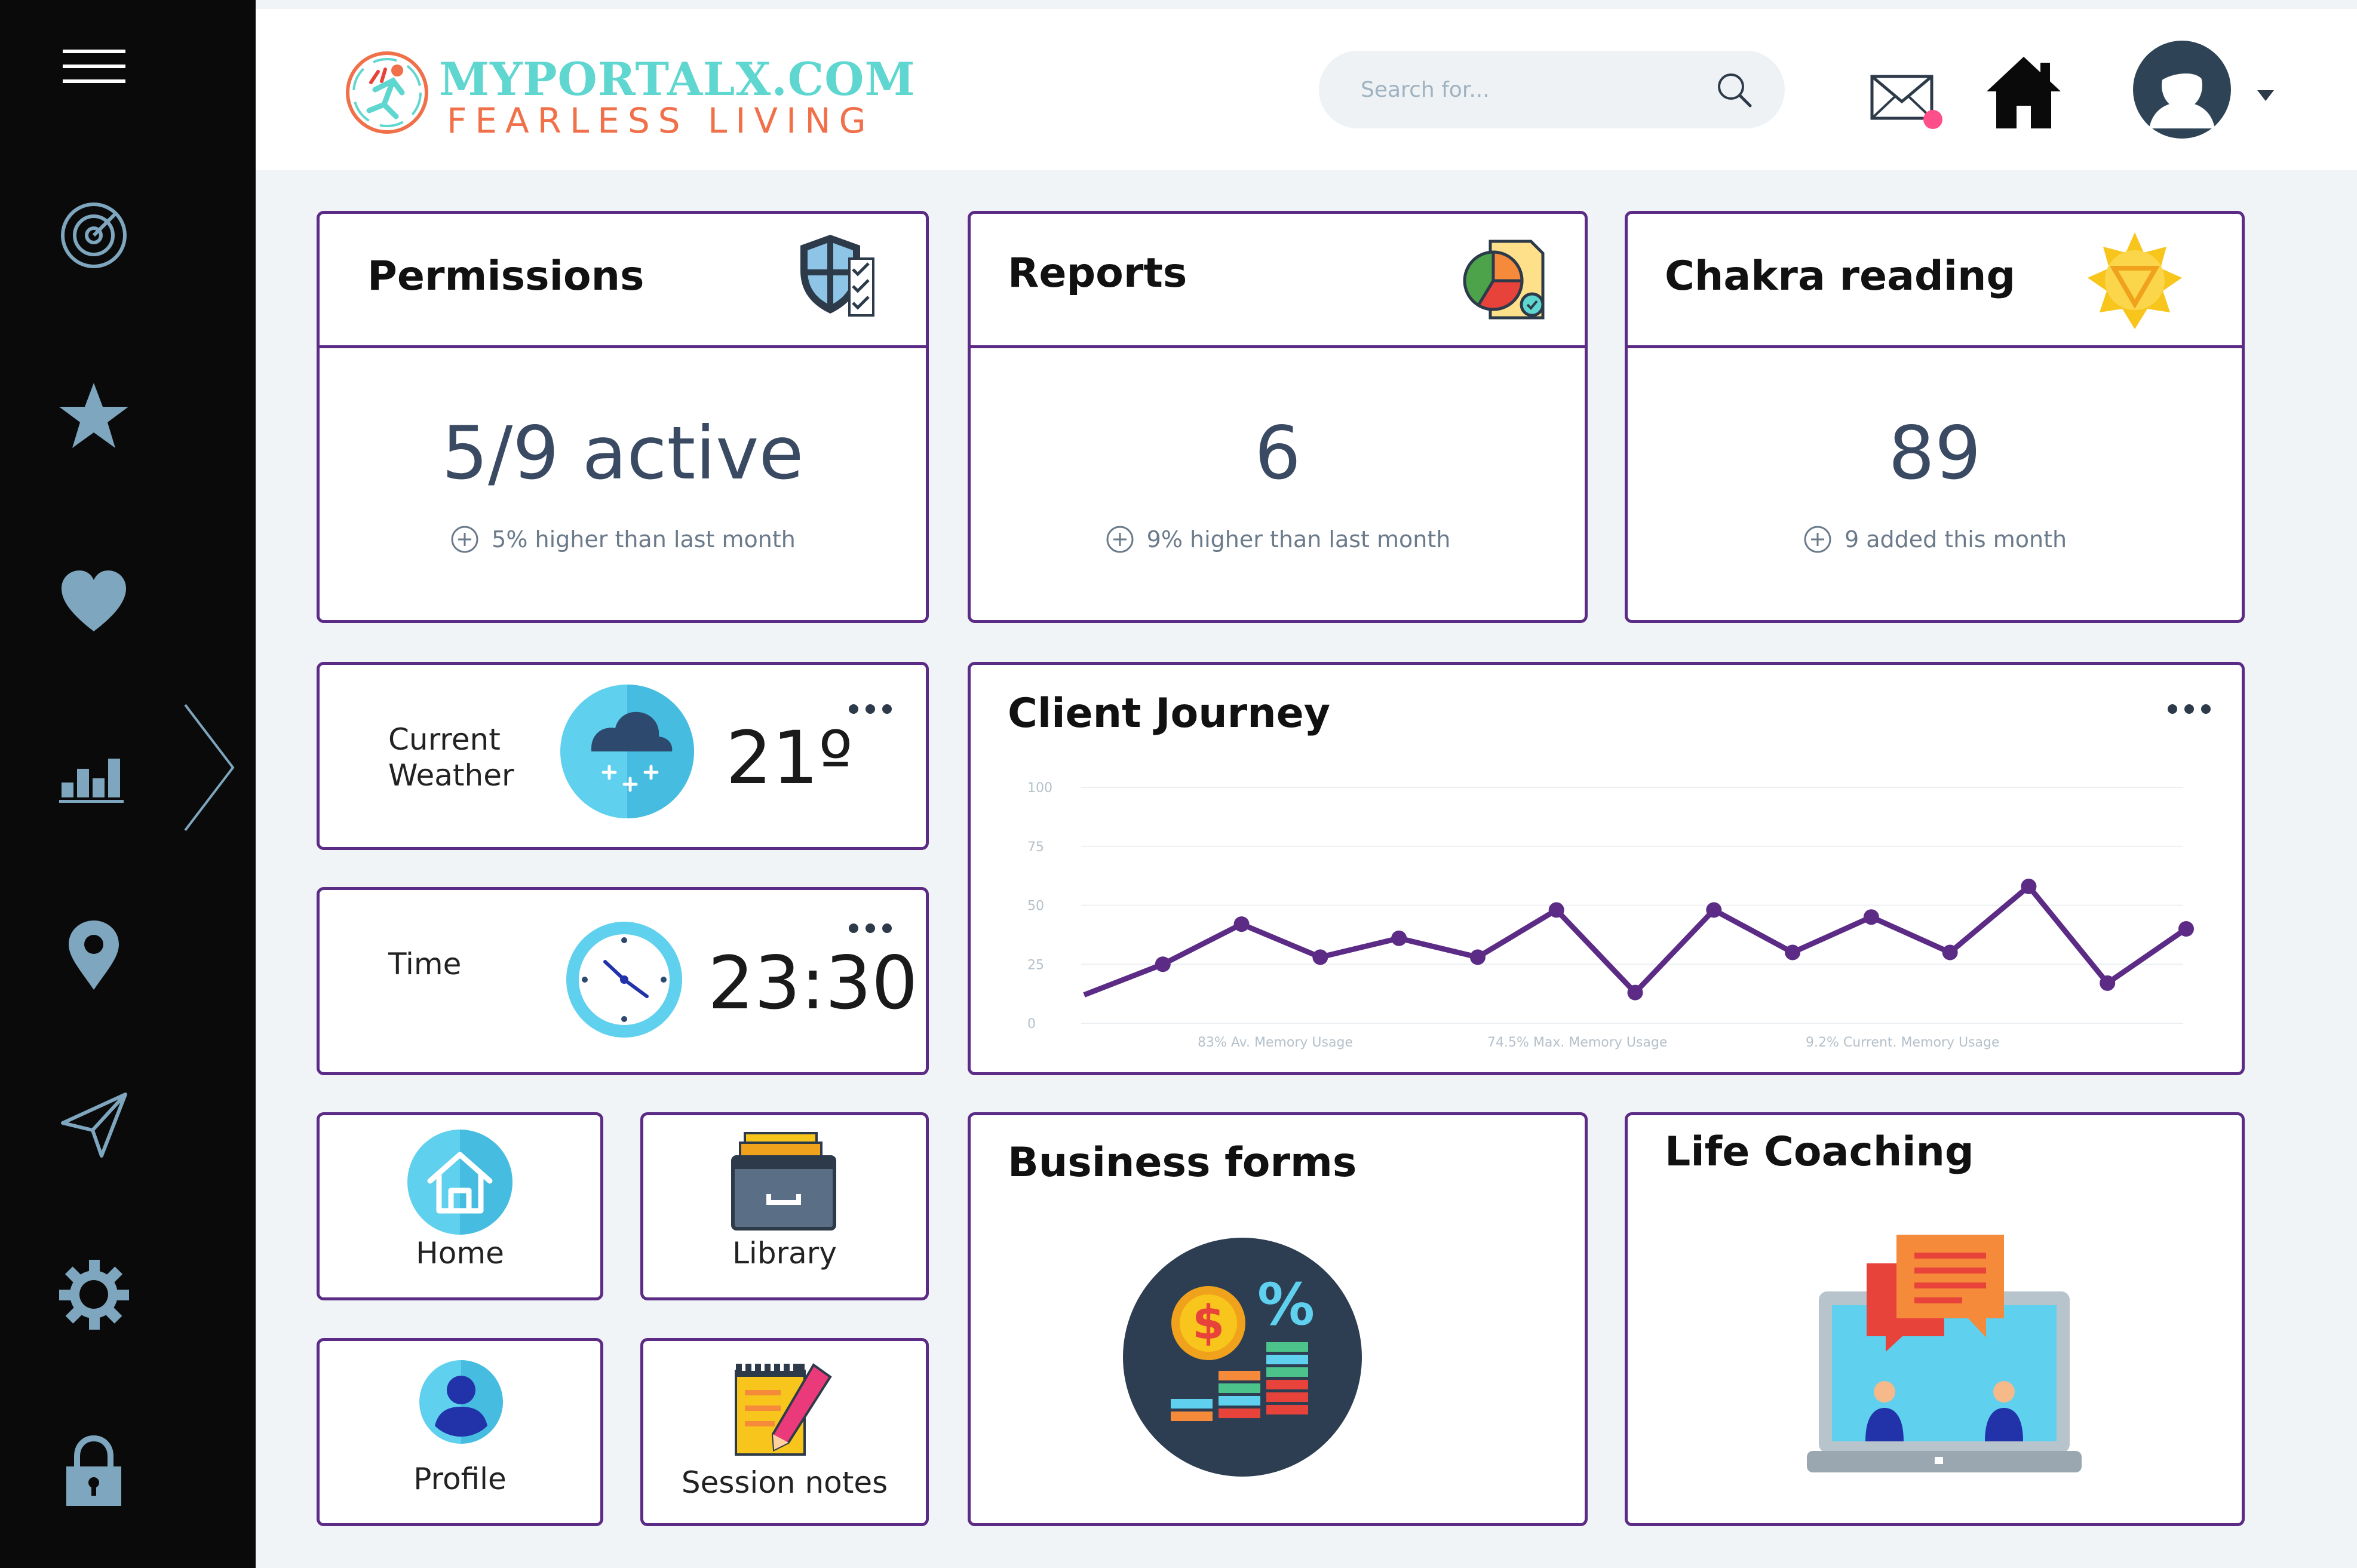 This screenshot has width=2357, height=1568. I want to click on card-title: Reports, so click(1097, 273).